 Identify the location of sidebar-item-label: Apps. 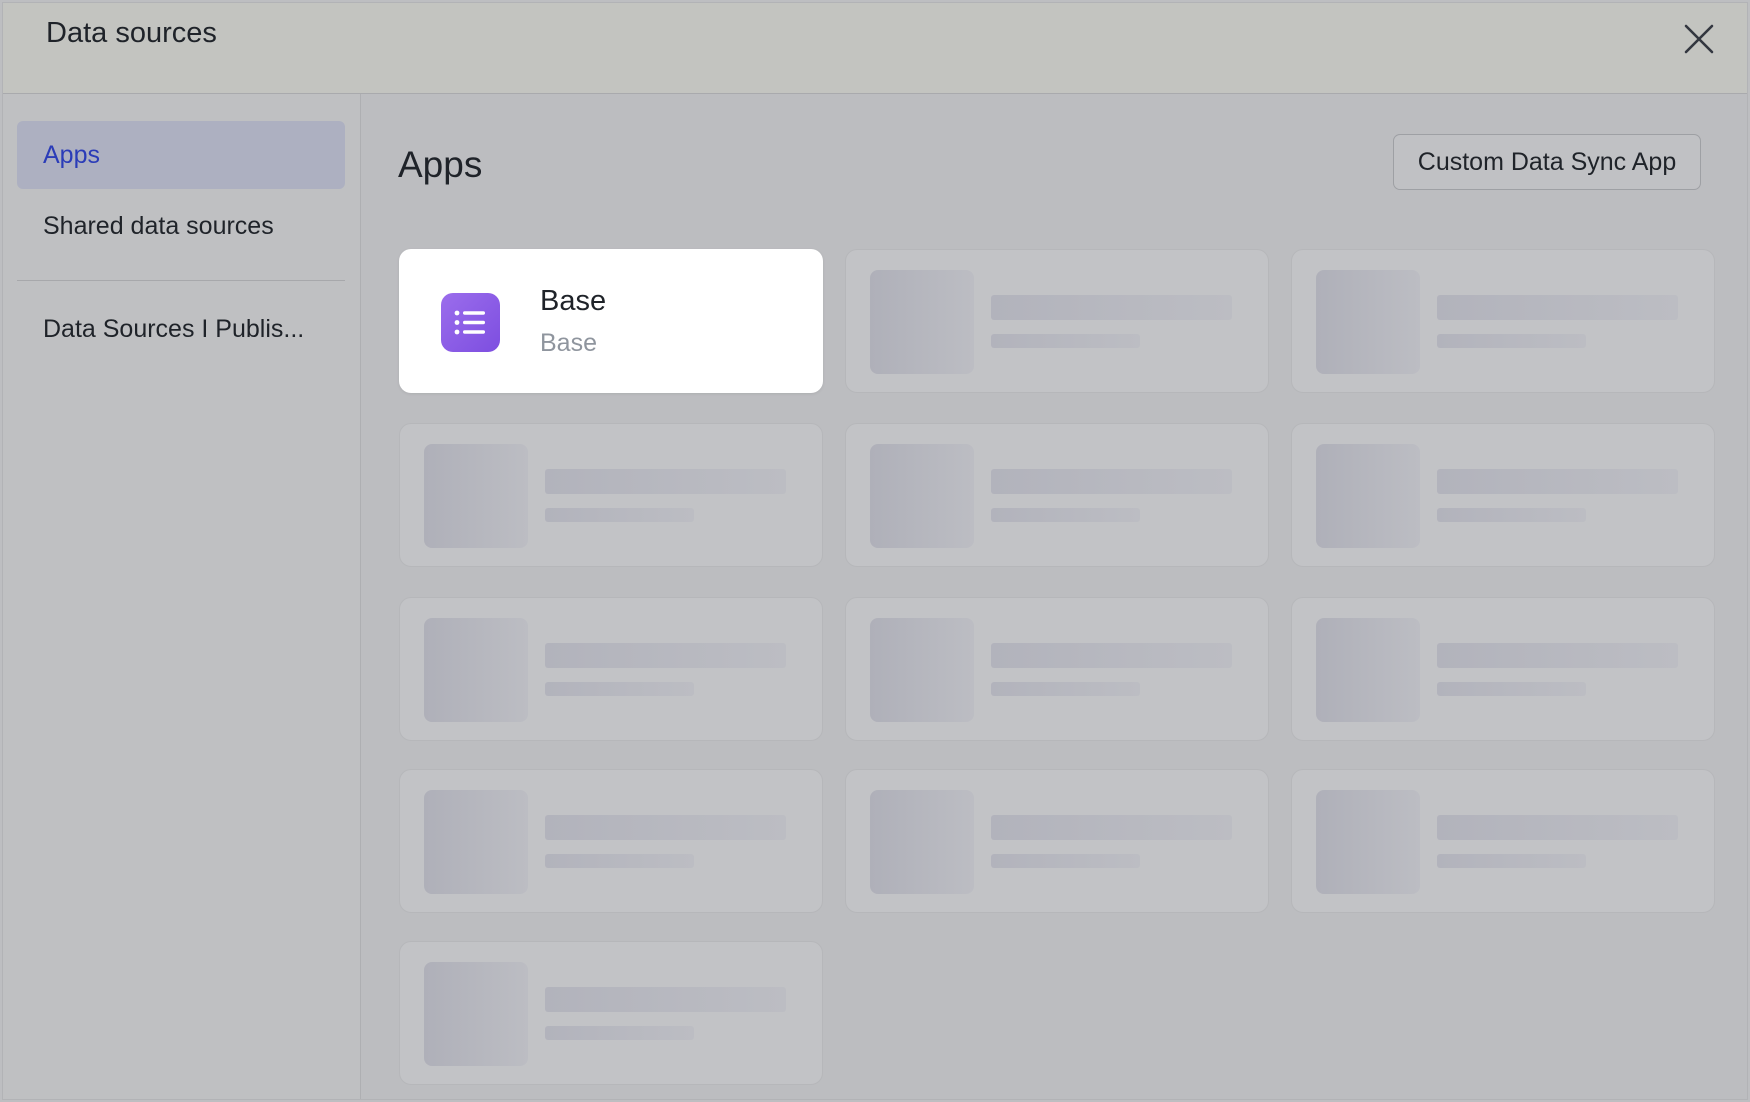
(71, 155).